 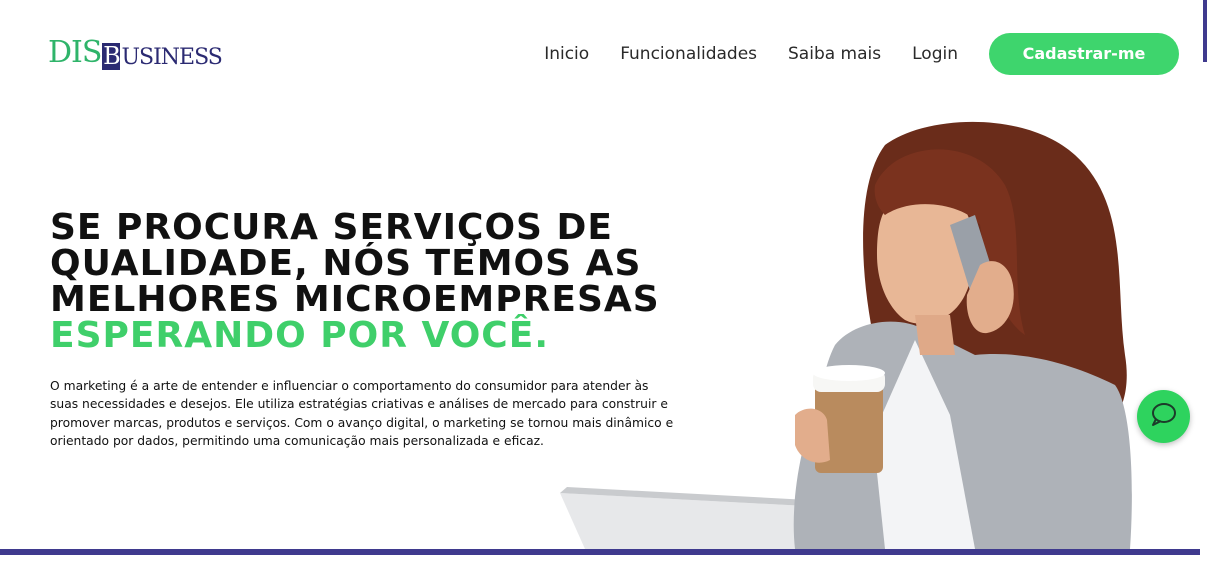 I want to click on brand-logo: DIS B USINESS, so click(x=135, y=52).